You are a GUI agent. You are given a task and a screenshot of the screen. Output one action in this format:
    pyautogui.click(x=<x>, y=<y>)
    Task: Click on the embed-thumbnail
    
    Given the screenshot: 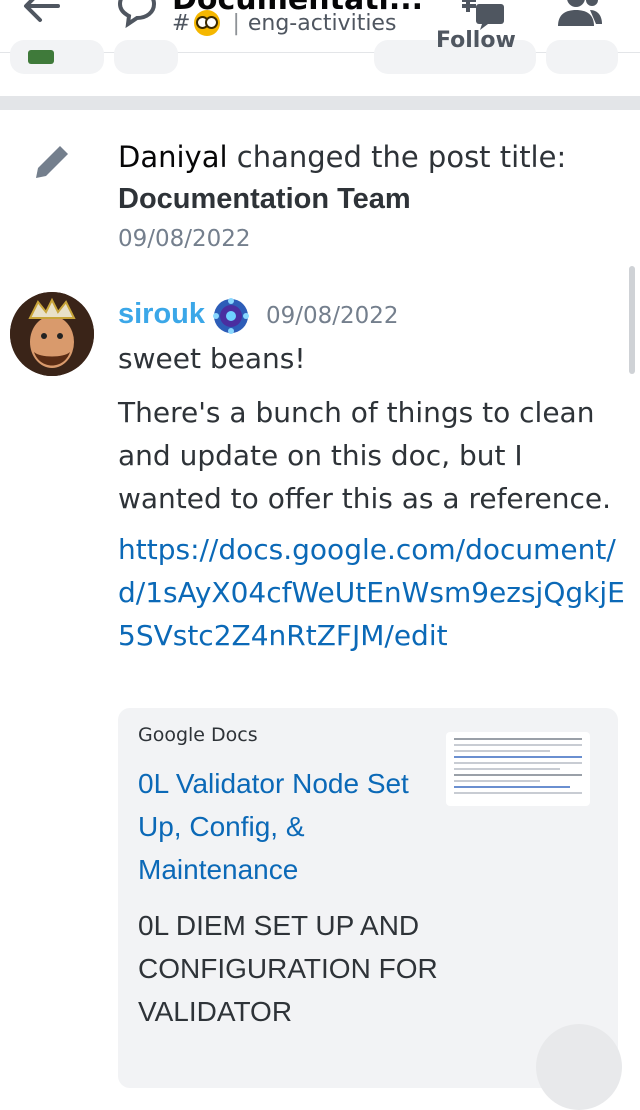 What is the action you would take?
    pyautogui.click(x=518, y=769)
    